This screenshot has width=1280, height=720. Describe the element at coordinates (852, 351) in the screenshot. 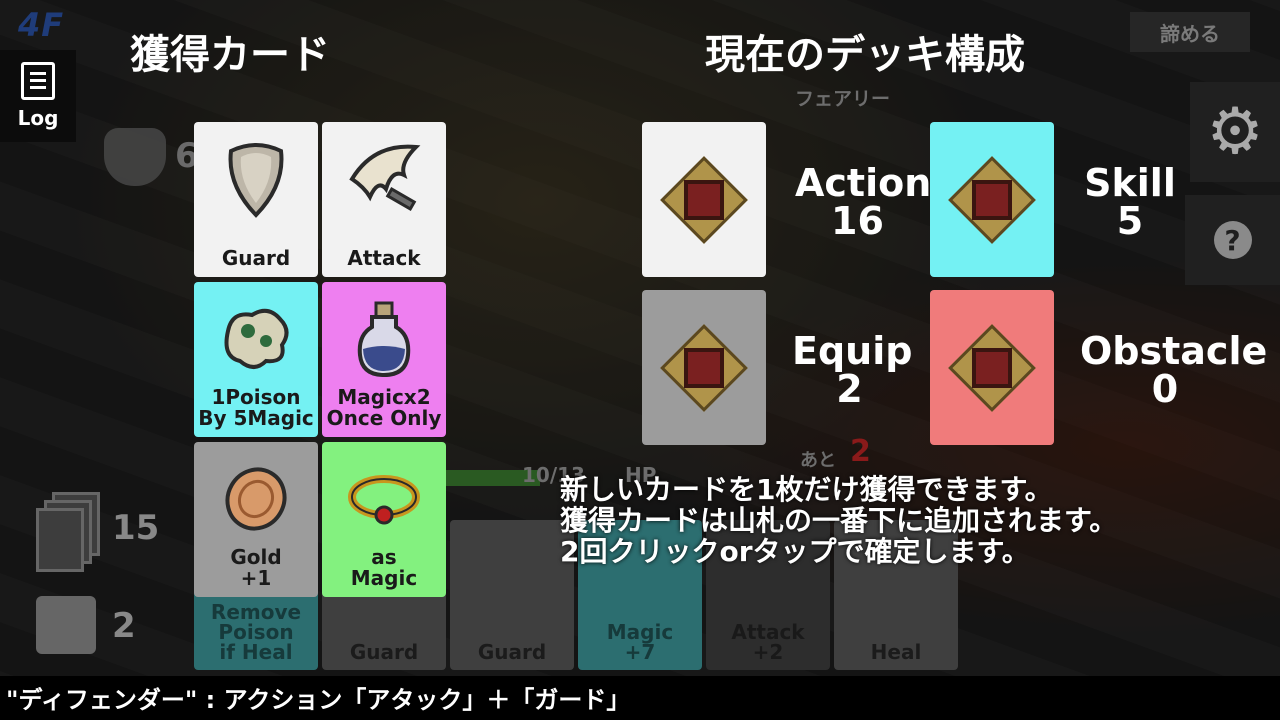

I see `deck-type-name: Equip` at that location.